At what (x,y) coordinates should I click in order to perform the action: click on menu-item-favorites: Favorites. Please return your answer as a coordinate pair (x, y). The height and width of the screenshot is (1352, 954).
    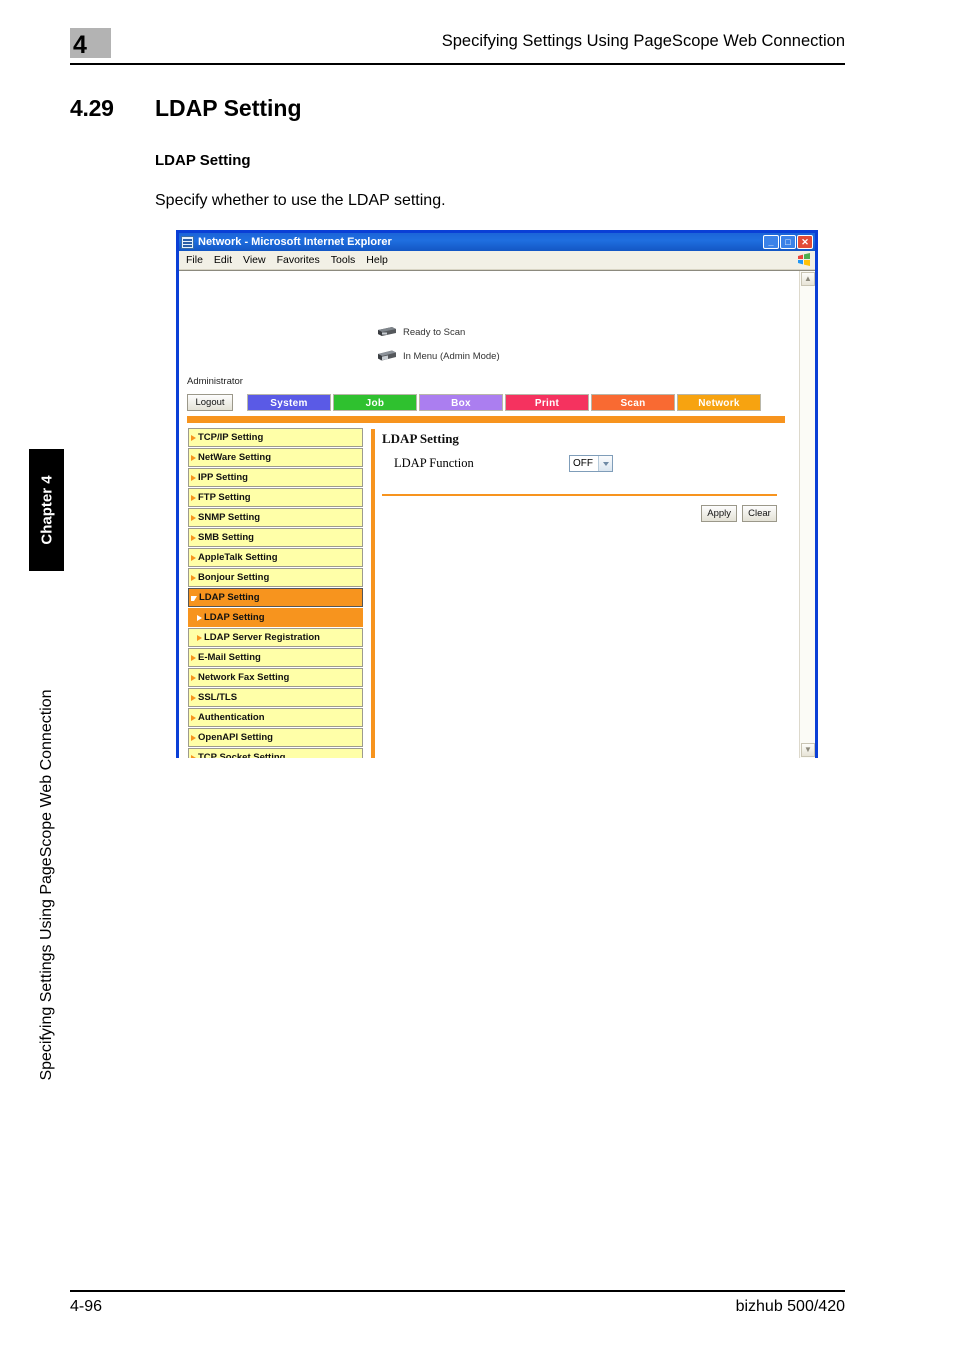
    Looking at the image, I should click on (298, 260).